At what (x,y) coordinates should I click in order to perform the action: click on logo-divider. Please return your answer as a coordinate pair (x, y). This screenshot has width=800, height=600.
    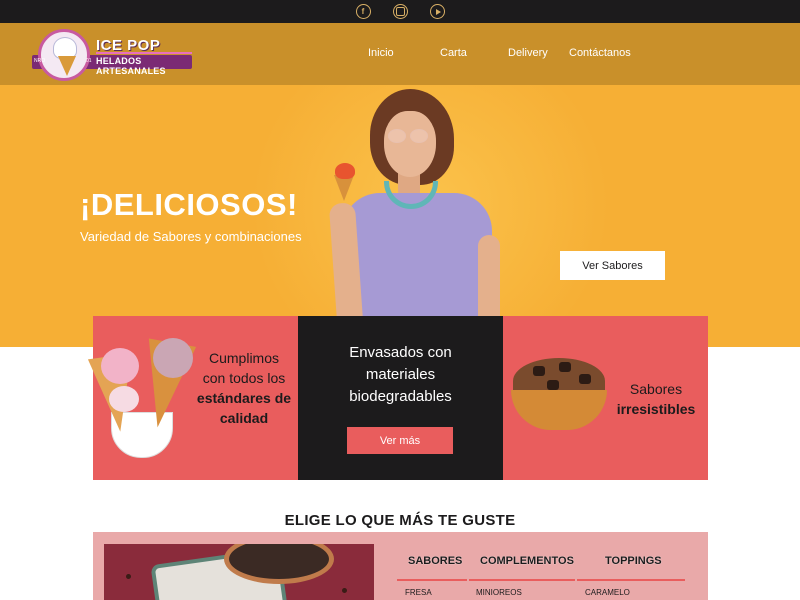
    Looking at the image, I should click on (144, 53).